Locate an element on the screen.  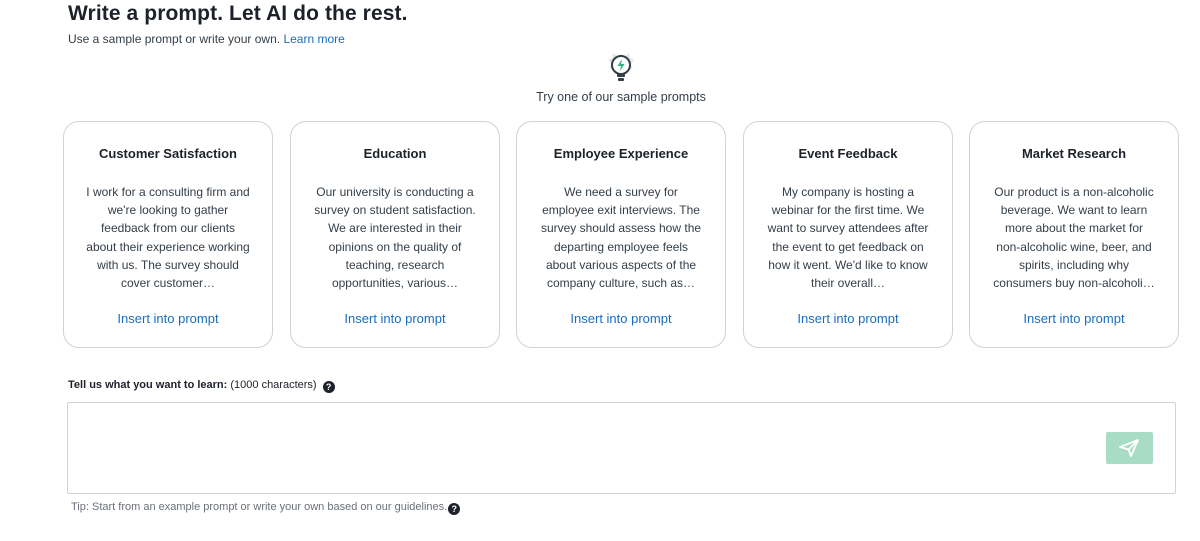
send-button is located at coordinates (1129, 448).